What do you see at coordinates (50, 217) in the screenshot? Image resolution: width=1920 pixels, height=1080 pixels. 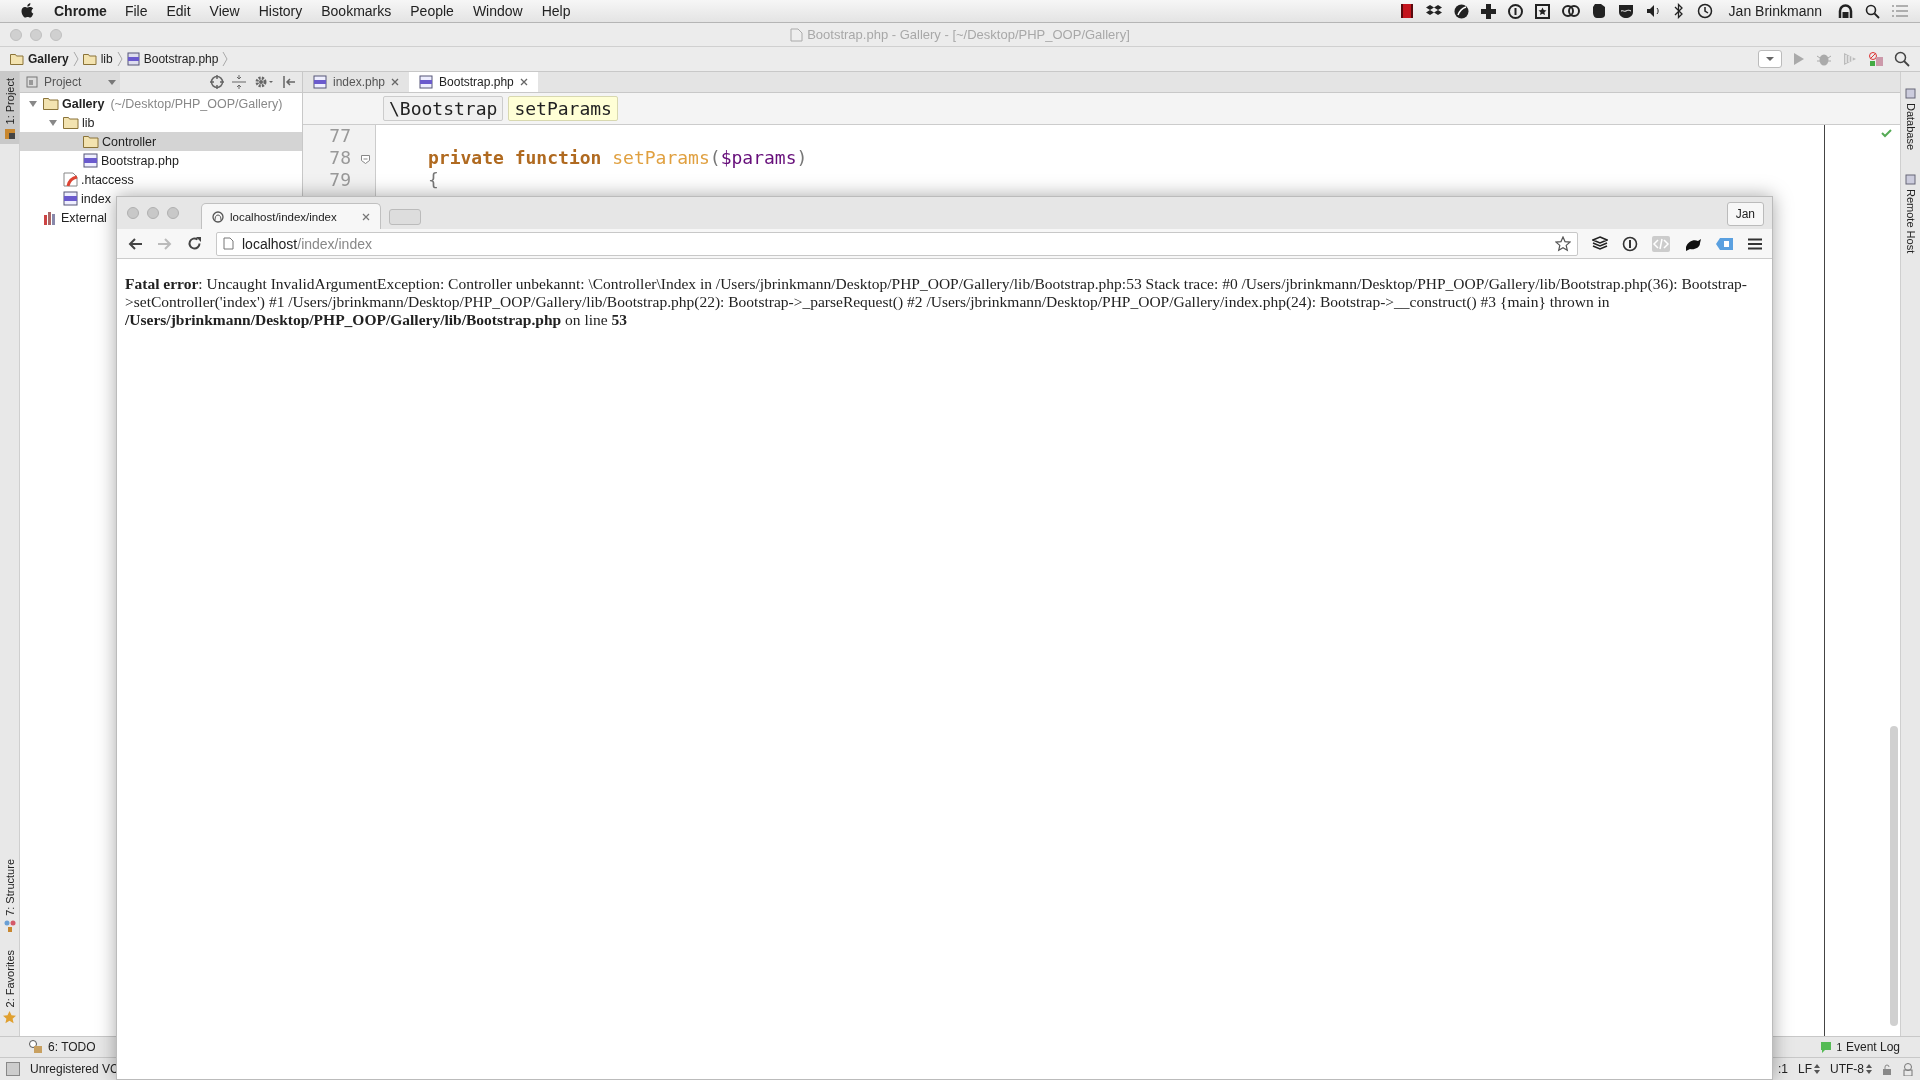 I see `books-icon` at bounding box center [50, 217].